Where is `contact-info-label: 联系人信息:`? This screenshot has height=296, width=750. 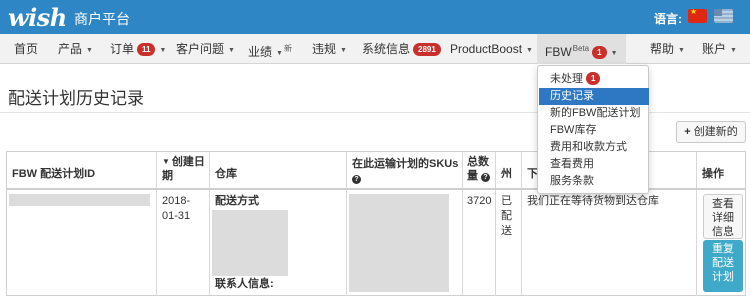 contact-info-label: 联系人信息: is located at coordinates (244, 284).